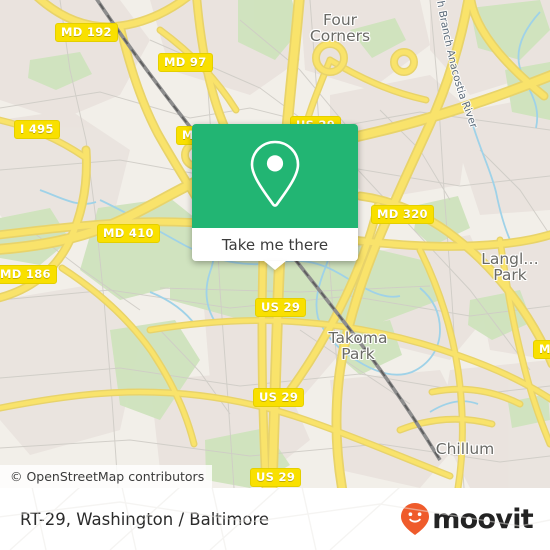 The image size is (550, 550). What do you see at coordinates (106, 476) in the screenshot?
I see `osm-attribution: © OpenStreetMap contributors` at bounding box center [106, 476].